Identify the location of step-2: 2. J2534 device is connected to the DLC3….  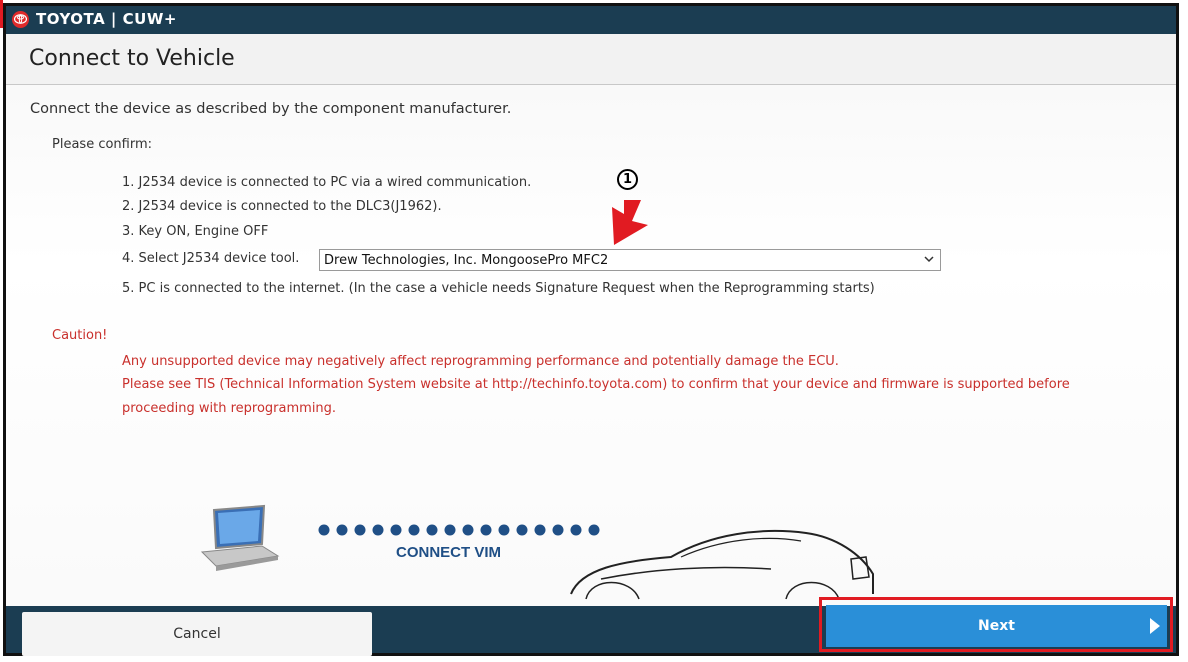
(282, 206).